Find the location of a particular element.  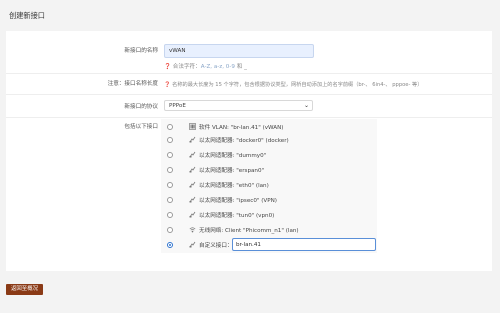

interface-option-label: 以太网适配器: "docker0" (docker) is located at coordinates (244, 141).